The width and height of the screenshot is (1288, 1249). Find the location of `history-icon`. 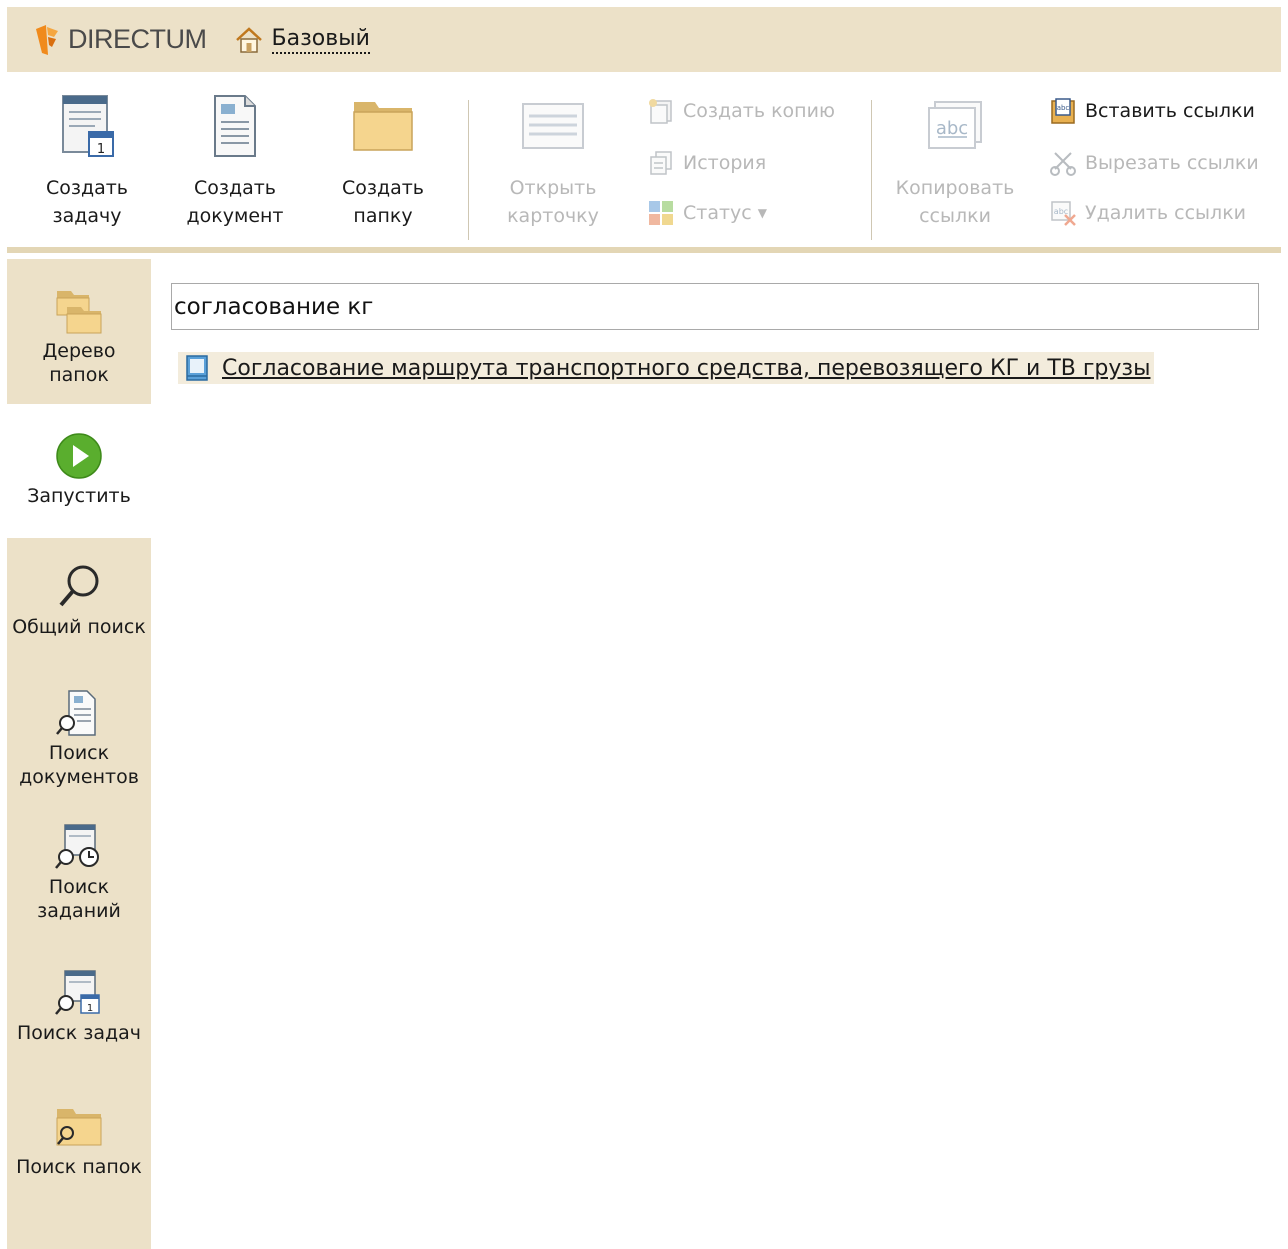

history-icon is located at coordinates (661, 163).